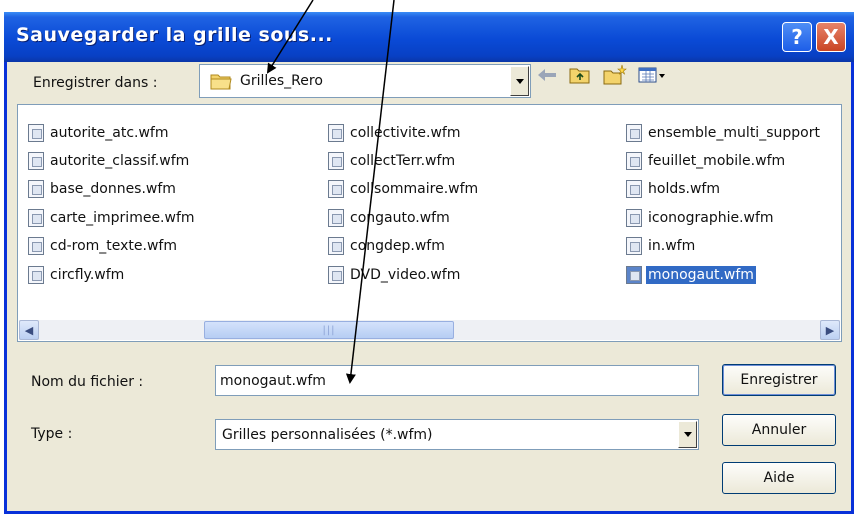 The image size is (858, 516). Describe the element at coordinates (99, 133) in the screenshot. I see `file-item: autorite_atc.wfm` at that location.